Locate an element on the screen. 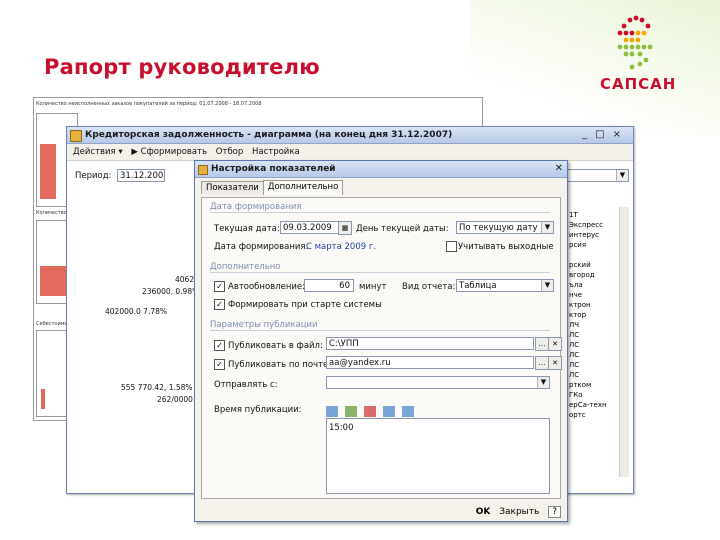 This screenshot has height=540, width=720. right-list-item: Экспресс is located at coordinates (586, 225).